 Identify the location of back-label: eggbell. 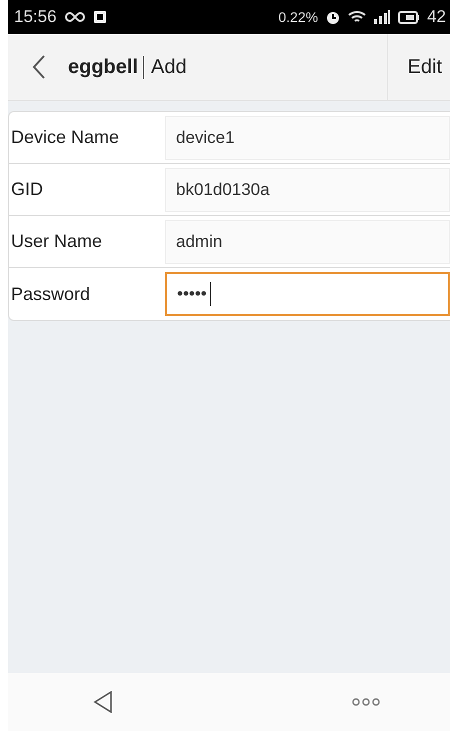
(106, 67).